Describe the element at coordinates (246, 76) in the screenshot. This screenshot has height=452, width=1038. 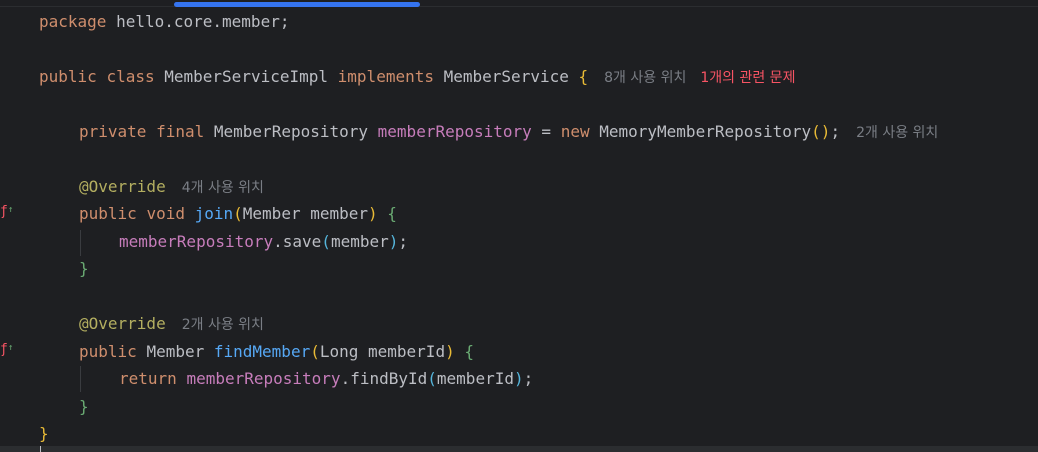
I see `class-name: MemberServiceImpl` at that location.